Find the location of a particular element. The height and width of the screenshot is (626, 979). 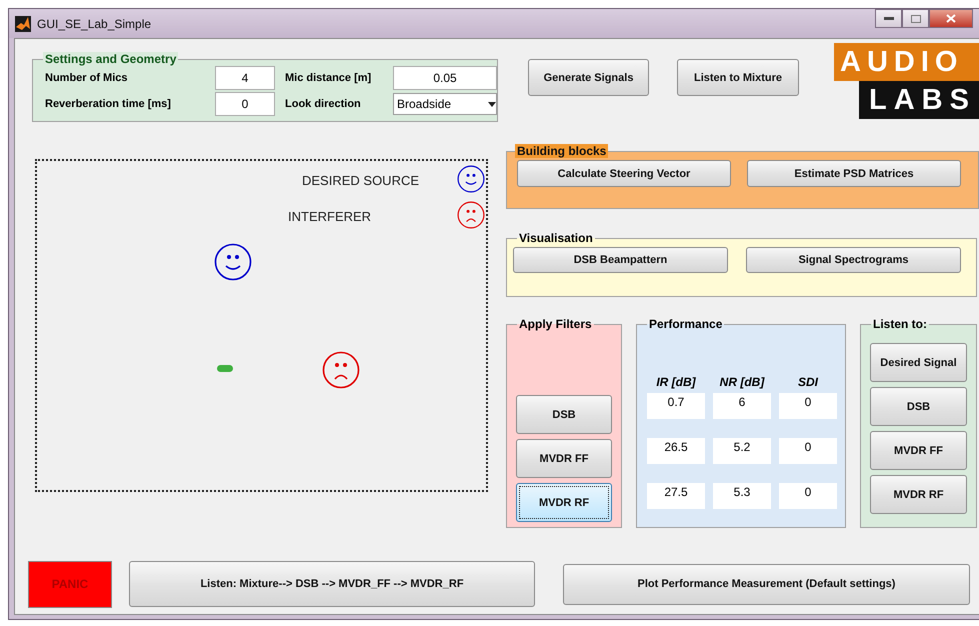

action-button: Listen to Mixture is located at coordinates (738, 77).